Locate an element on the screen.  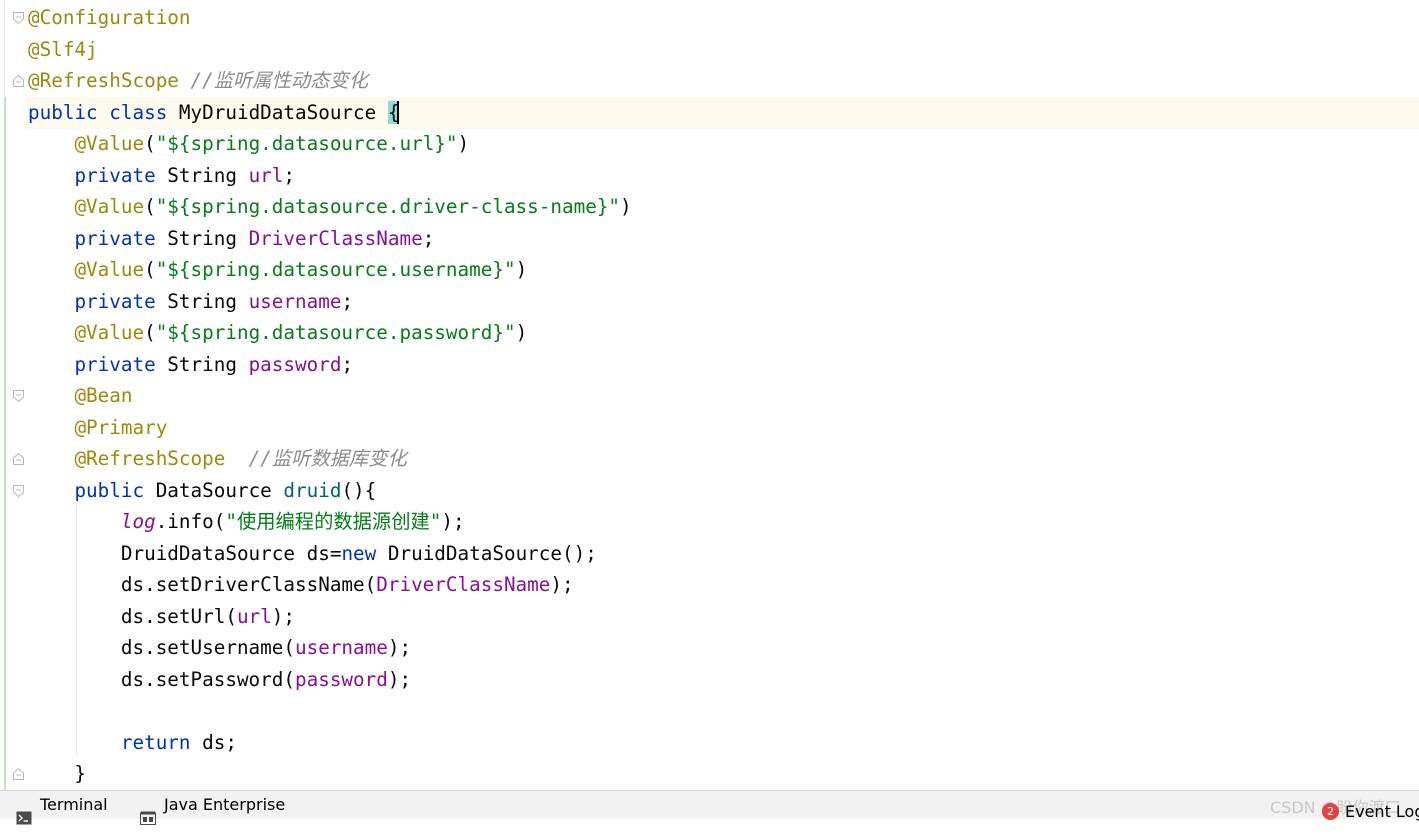
code-text: ds.setUrl( is located at coordinates (132, 616).